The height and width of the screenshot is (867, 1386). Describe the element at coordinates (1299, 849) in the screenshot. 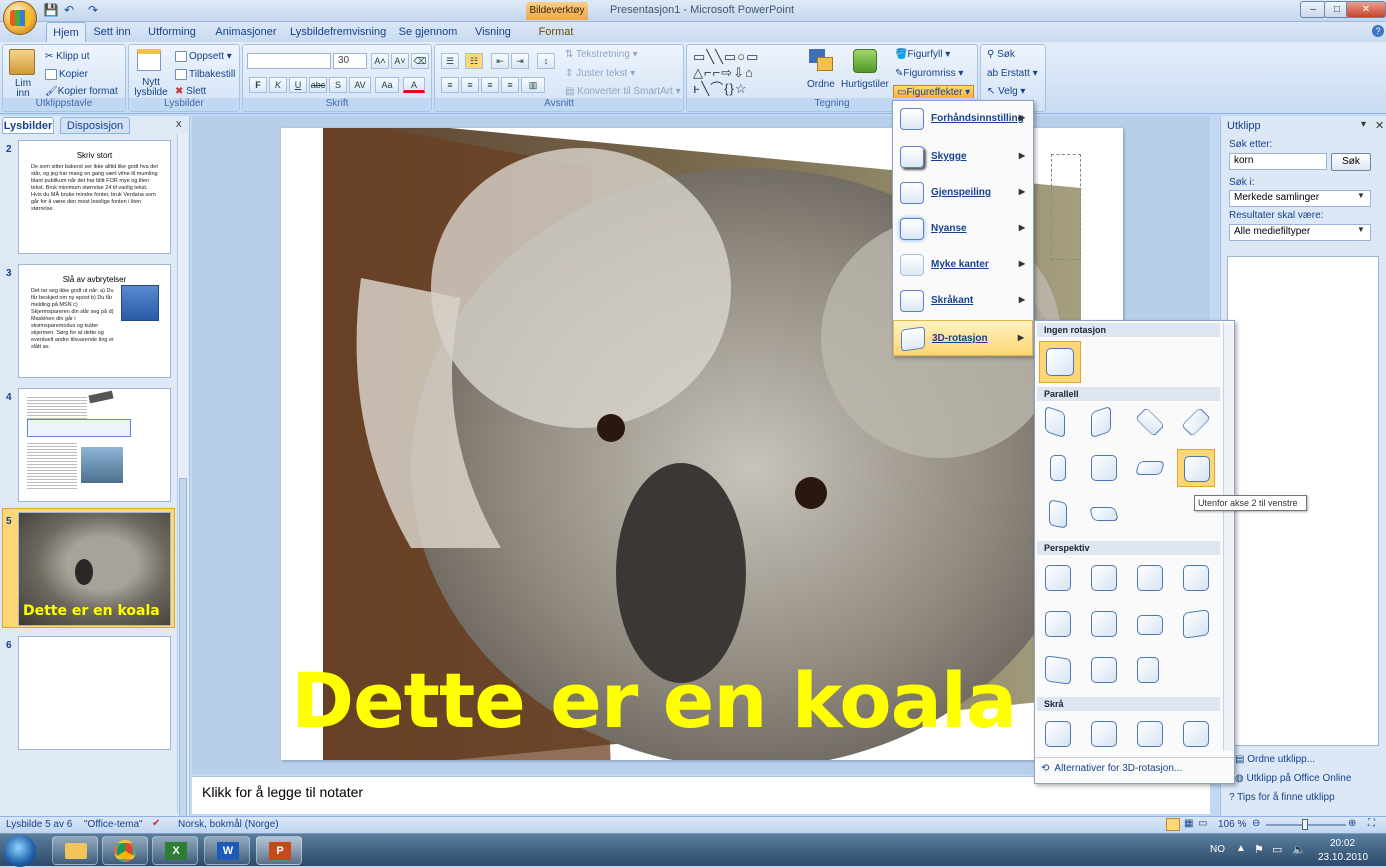

I see `volume-icon: 🔈` at that location.